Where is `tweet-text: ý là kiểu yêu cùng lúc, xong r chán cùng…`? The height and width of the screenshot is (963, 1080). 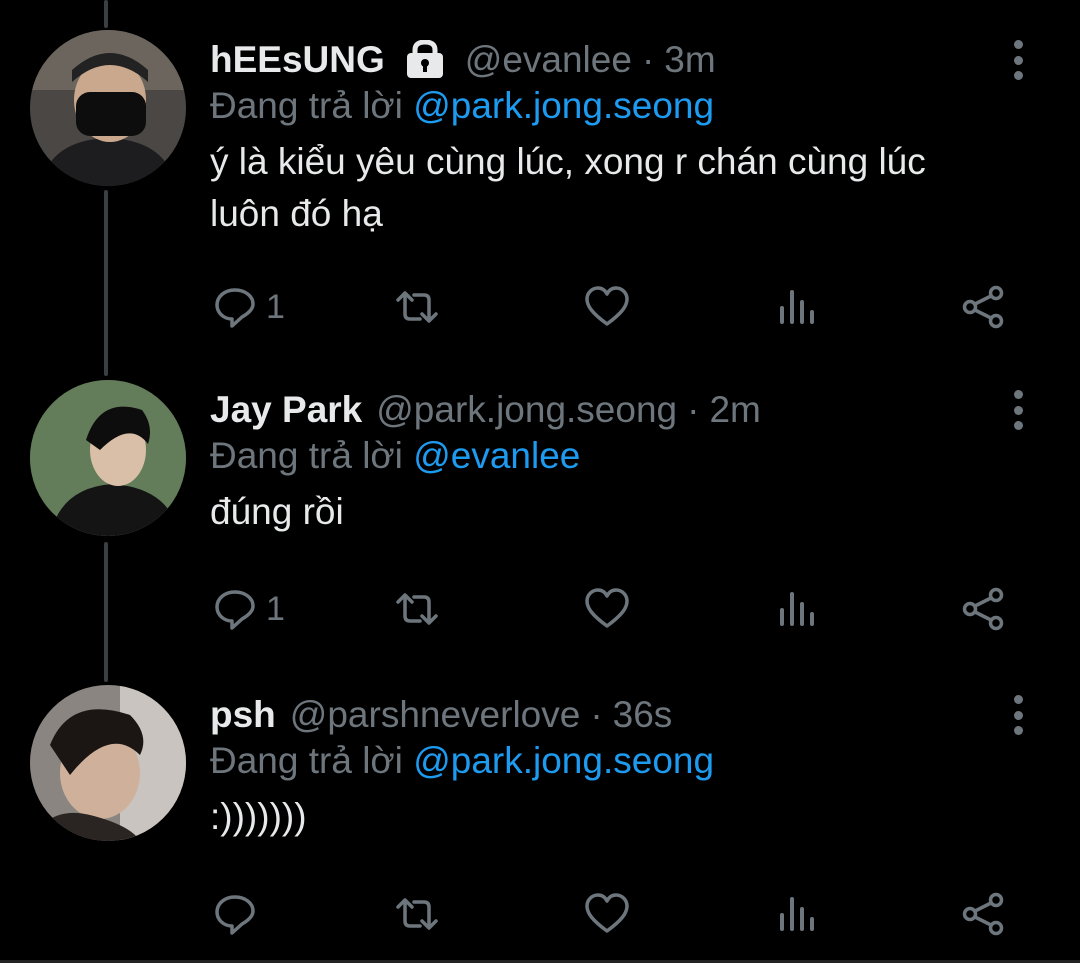 tweet-text: ý là kiểu yêu cùng lúc, xong r chán cùng… is located at coordinates (615, 188).